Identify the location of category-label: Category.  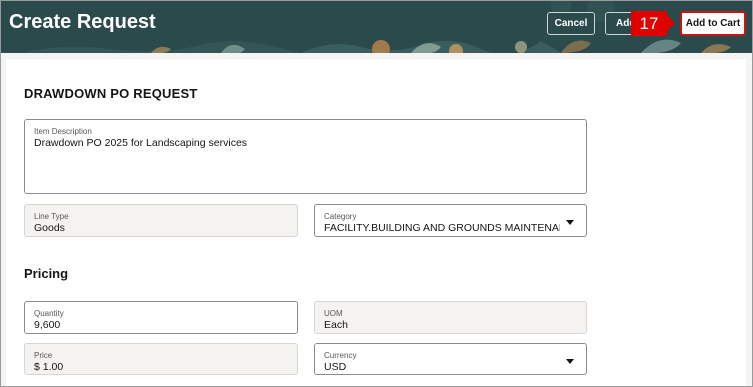
(340, 216).